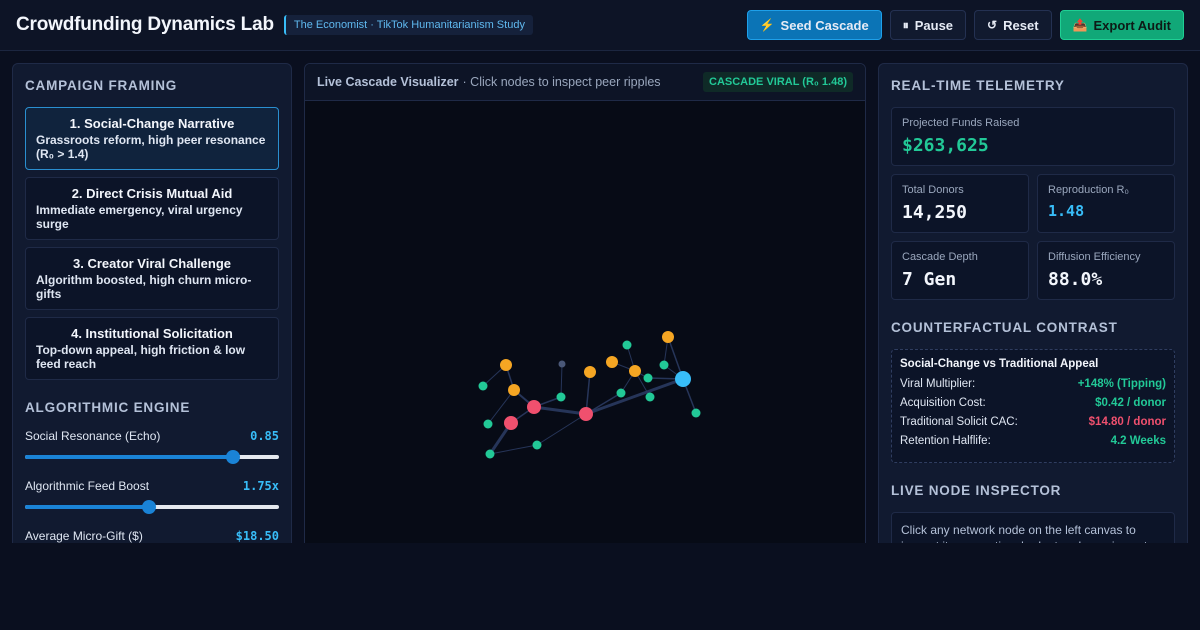 Image resolution: width=1200 pixels, height=630 pixels. I want to click on depth-stat: Cascade Depth 7 Gen, so click(960, 270).